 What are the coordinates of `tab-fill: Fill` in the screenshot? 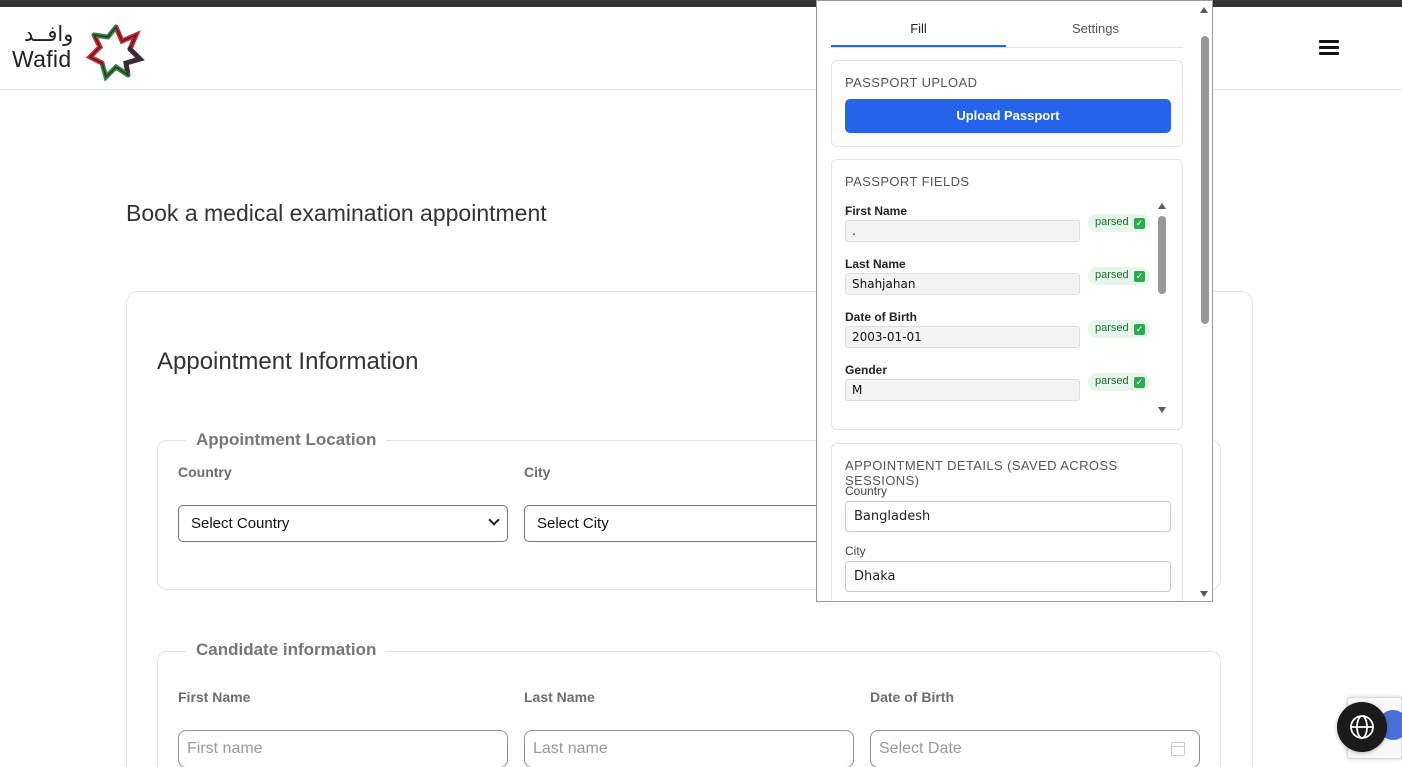 It's located at (918, 30).